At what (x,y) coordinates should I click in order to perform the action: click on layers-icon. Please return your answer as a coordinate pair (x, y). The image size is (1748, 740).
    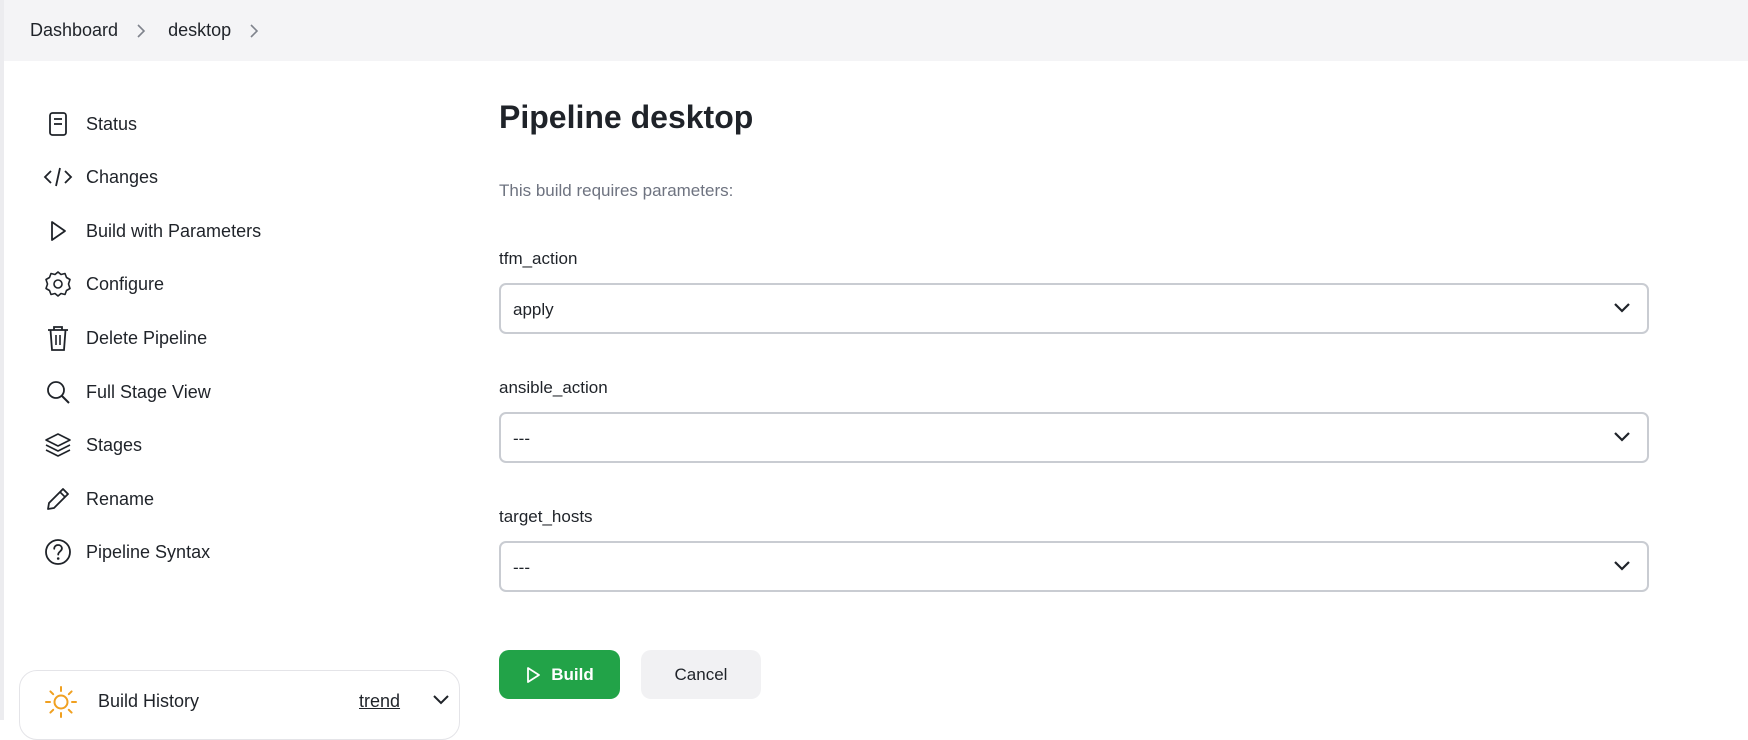
    Looking at the image, I should click on (58, 445).